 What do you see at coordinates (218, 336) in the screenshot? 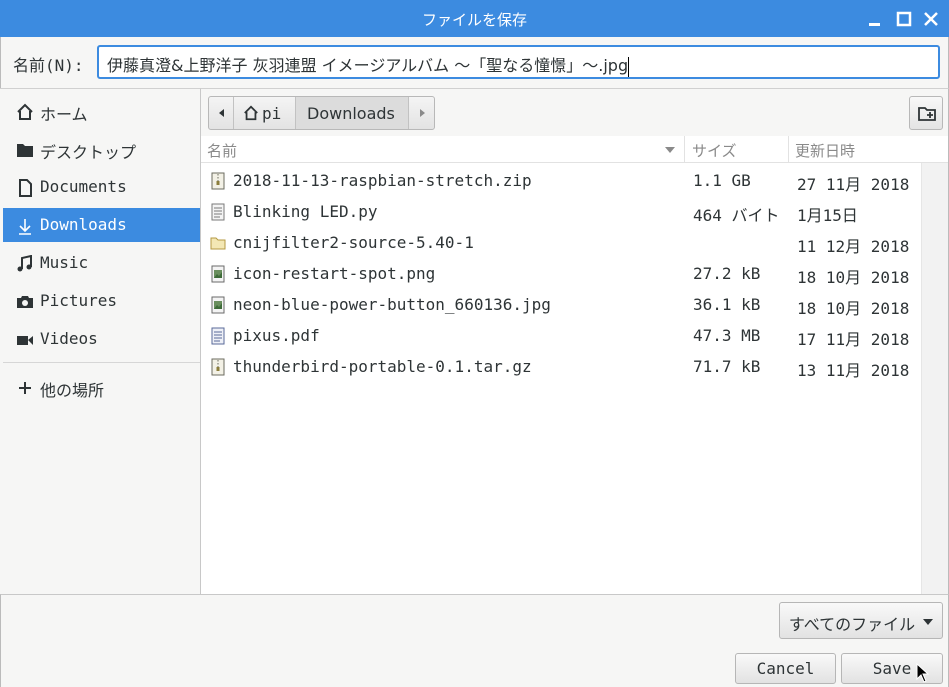
I see `pdf-file-icon` at bounding box center [218, 336].